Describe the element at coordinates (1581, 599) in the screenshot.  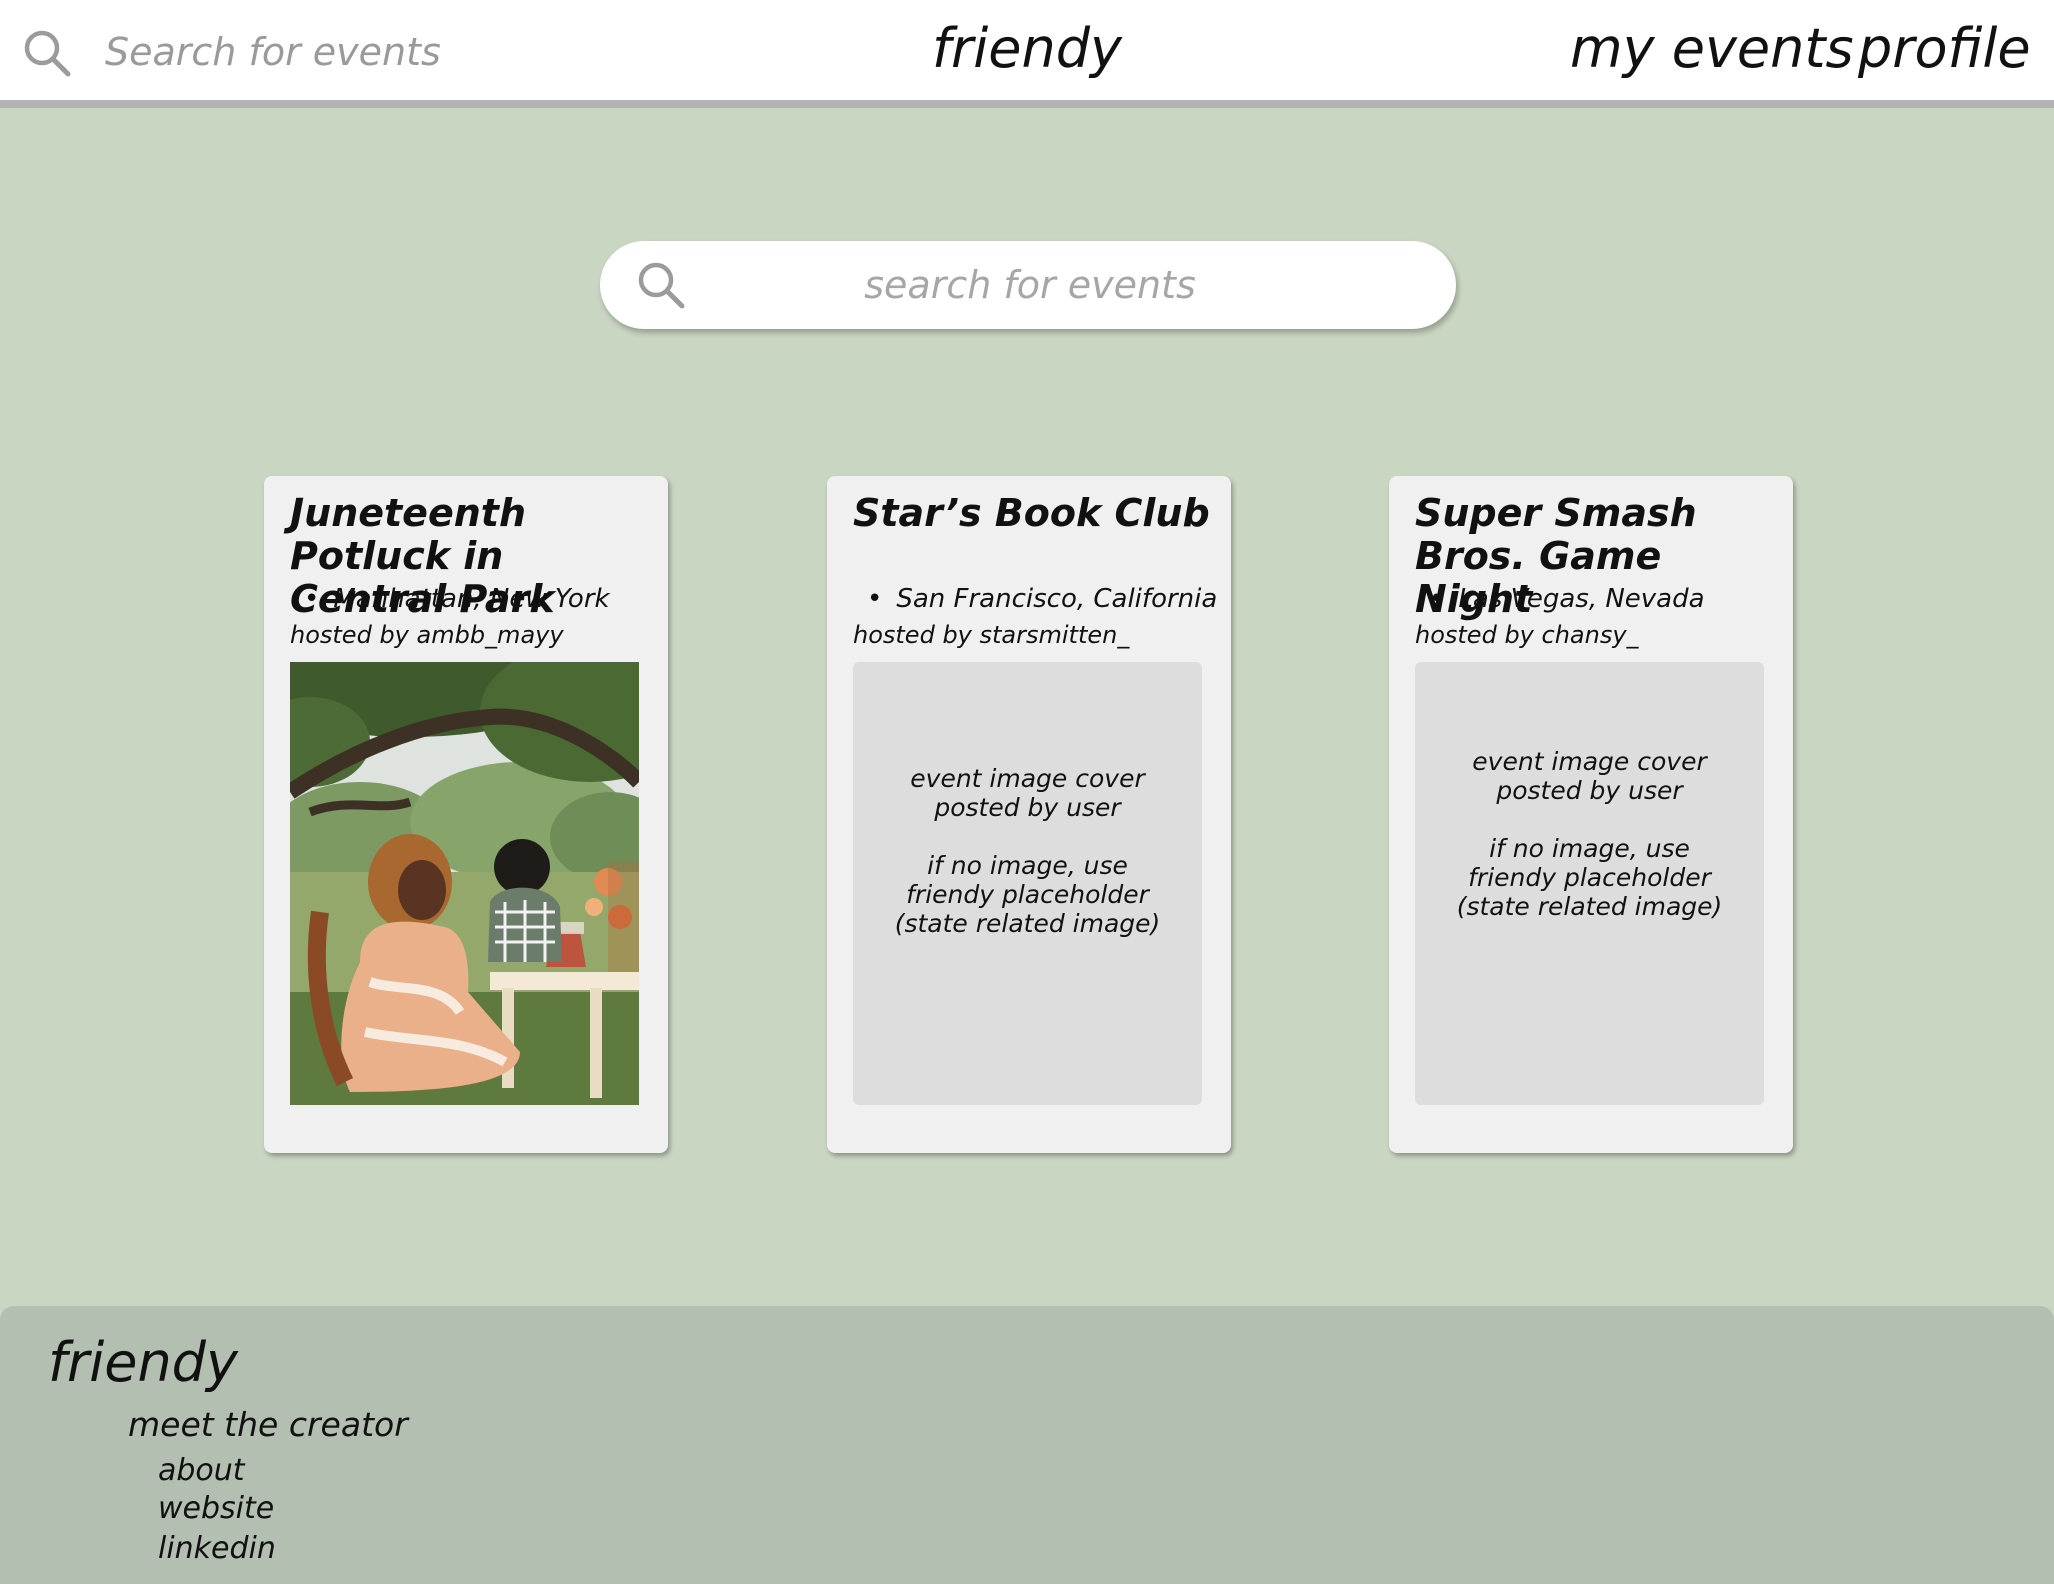
I see `event-location-text: Las Vegas, Nevada` at that location.